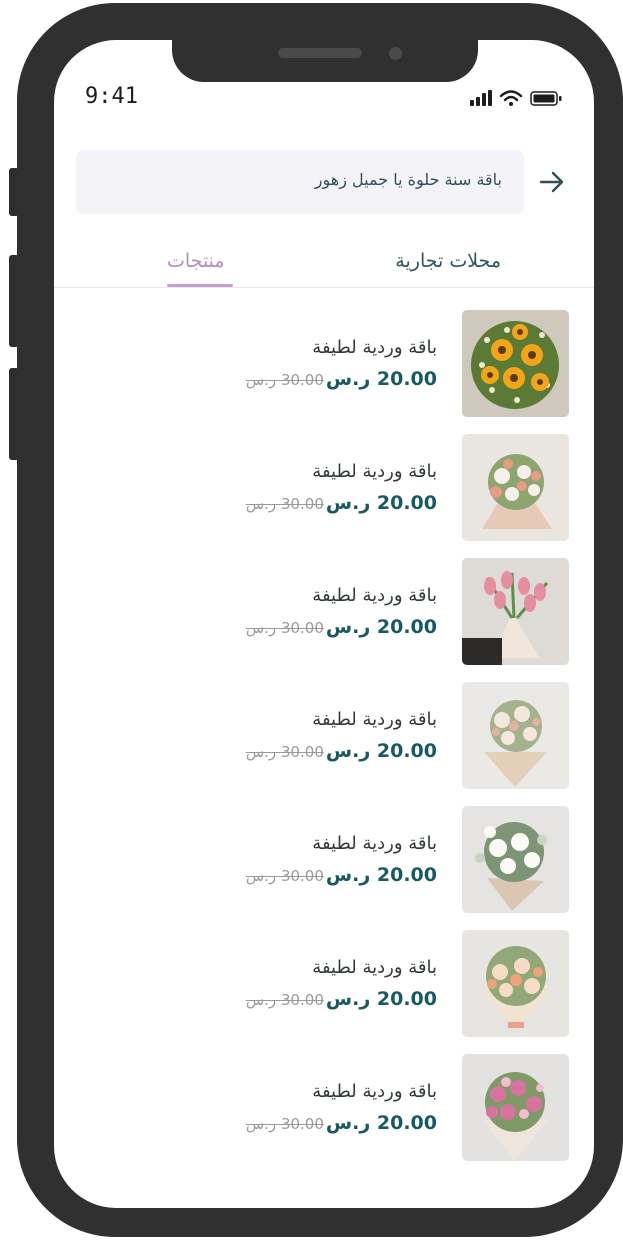 The height and width of the screenshot is (1241, 623). What do you see at coordinates (320, 53) in the screenshot?
I see `speaker-grill` at bounding box center [320, 53].